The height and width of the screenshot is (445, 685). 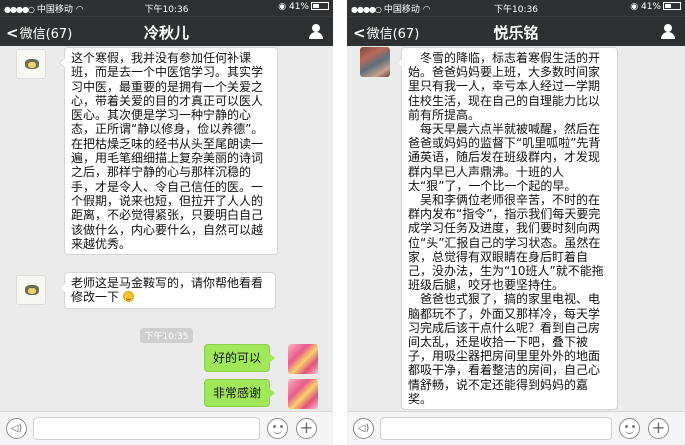 What do you see at coordinates (128, 297) in the screenshot?
I see `smile-emoji-icon` at bounding box center [128, 297].